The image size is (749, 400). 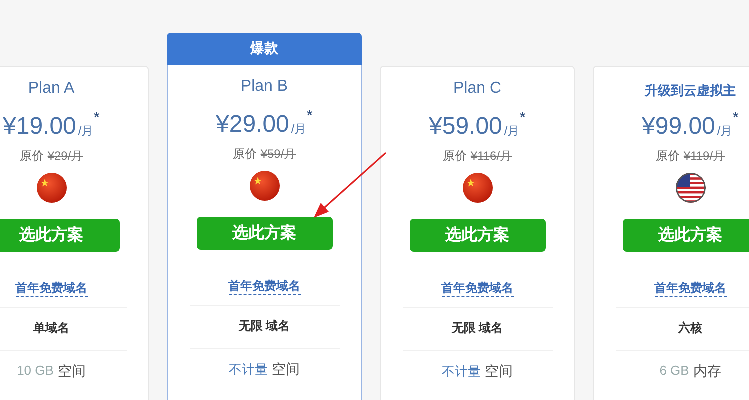 What do you see at coordinates (675, 371) in the screenshot?
I see `spec-value: 6 GB` at bounding box center [675, 371].